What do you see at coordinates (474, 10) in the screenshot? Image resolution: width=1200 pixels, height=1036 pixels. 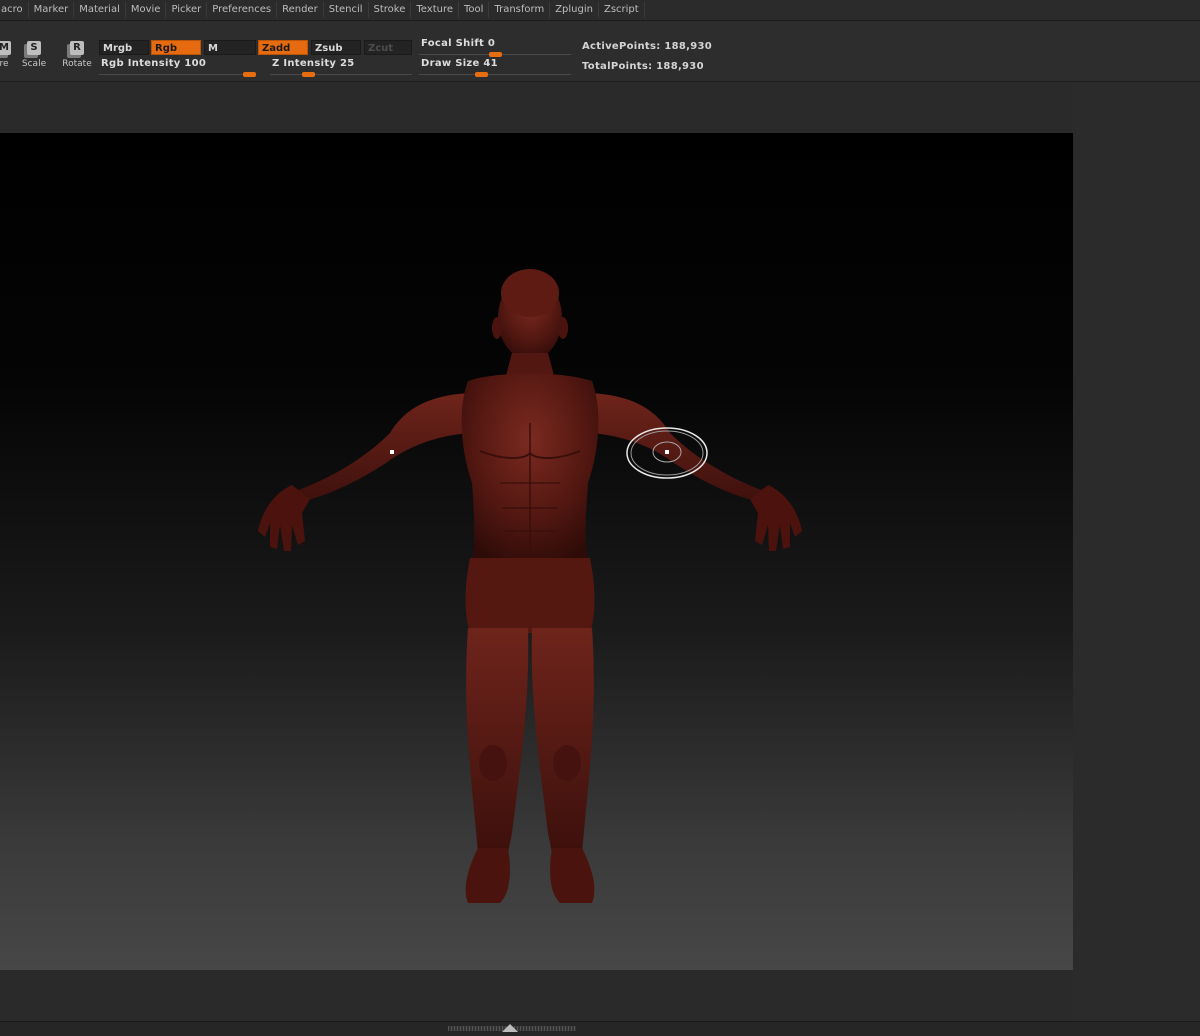 I see `menu-tool: Tool` at bounding box center [474, 10].